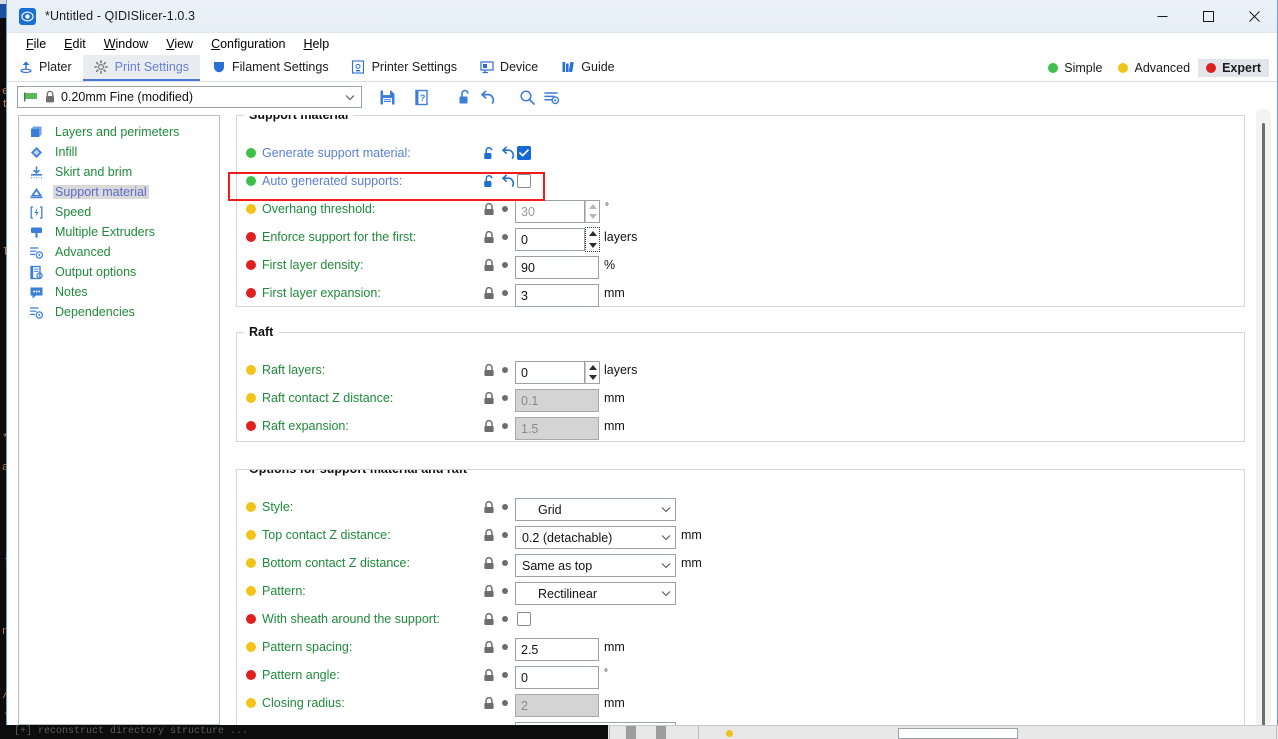  What do you see at coordinates (248, 44) in the screenshot?
I see `menu-configuration: Configuration` at bounding box center [248, 44].